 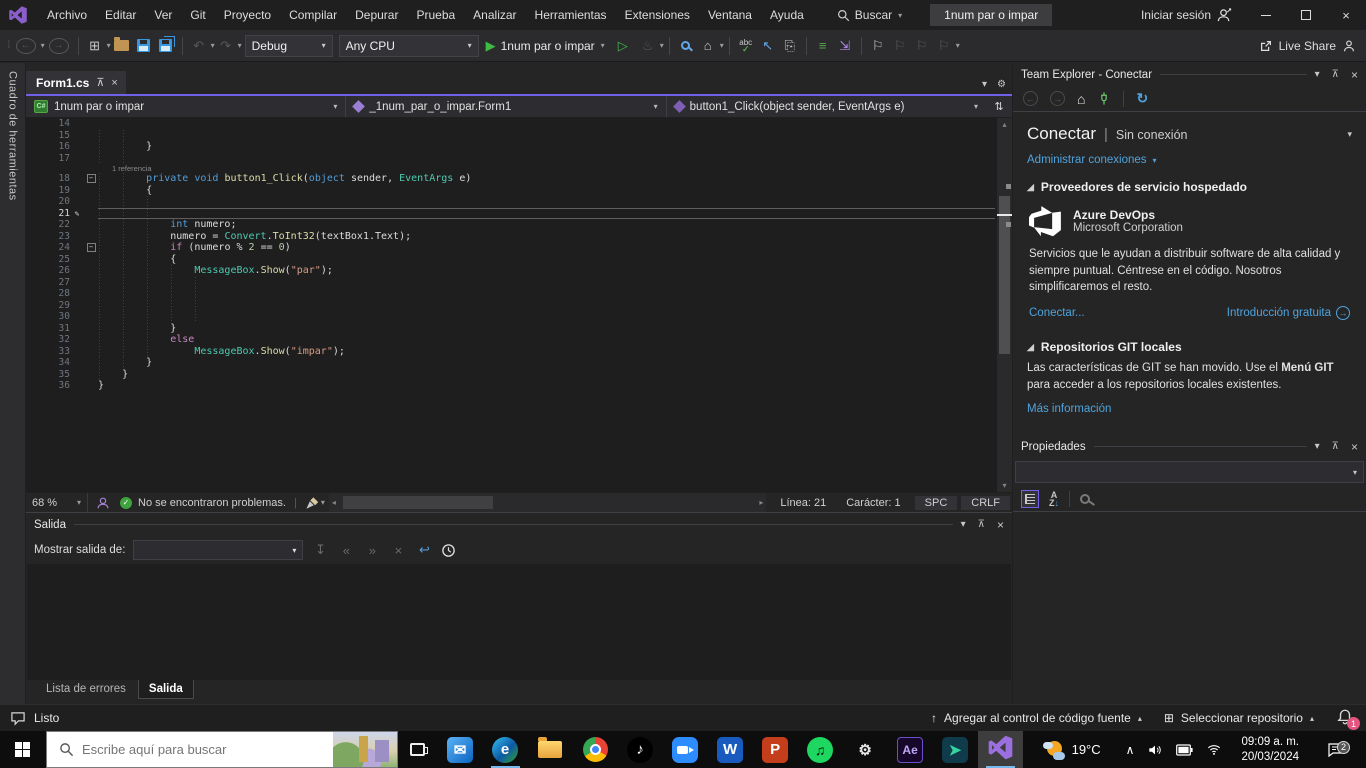 I want to click on code-line-34: 34 }, so click(x=511, y=363).